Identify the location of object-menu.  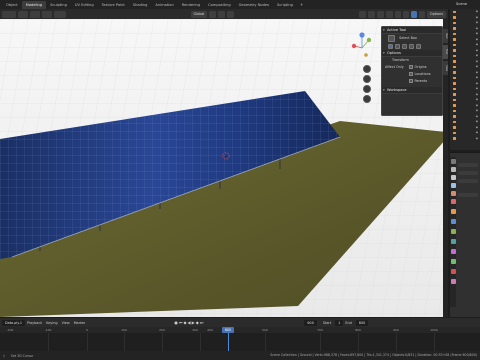
(60, 14).